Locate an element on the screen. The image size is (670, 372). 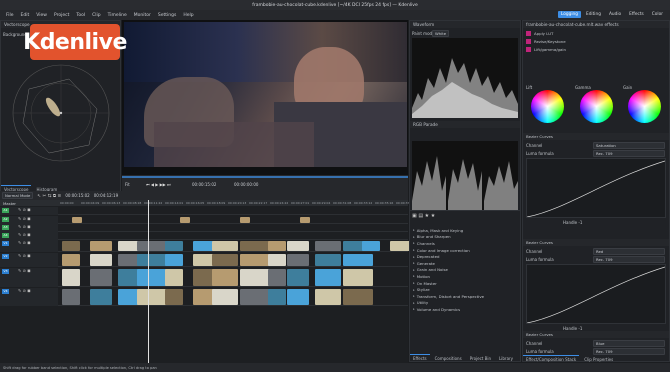
tab-effect-stack: Effect/Composition Stack is located at coordinates (551, 359).